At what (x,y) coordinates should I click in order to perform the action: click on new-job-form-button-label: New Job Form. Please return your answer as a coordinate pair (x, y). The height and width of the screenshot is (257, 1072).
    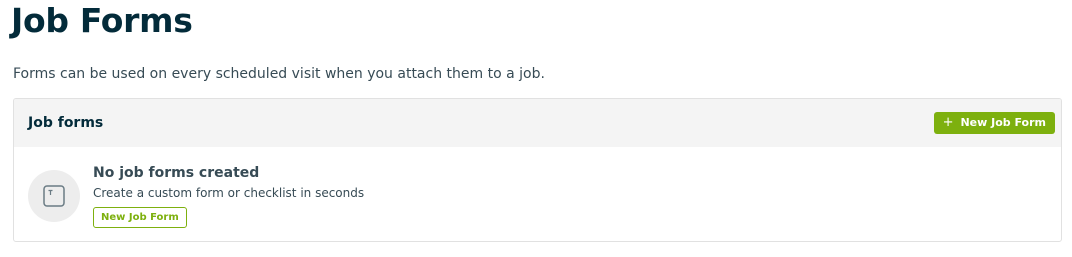
    Looking at the image, I should click on (1003, 122).